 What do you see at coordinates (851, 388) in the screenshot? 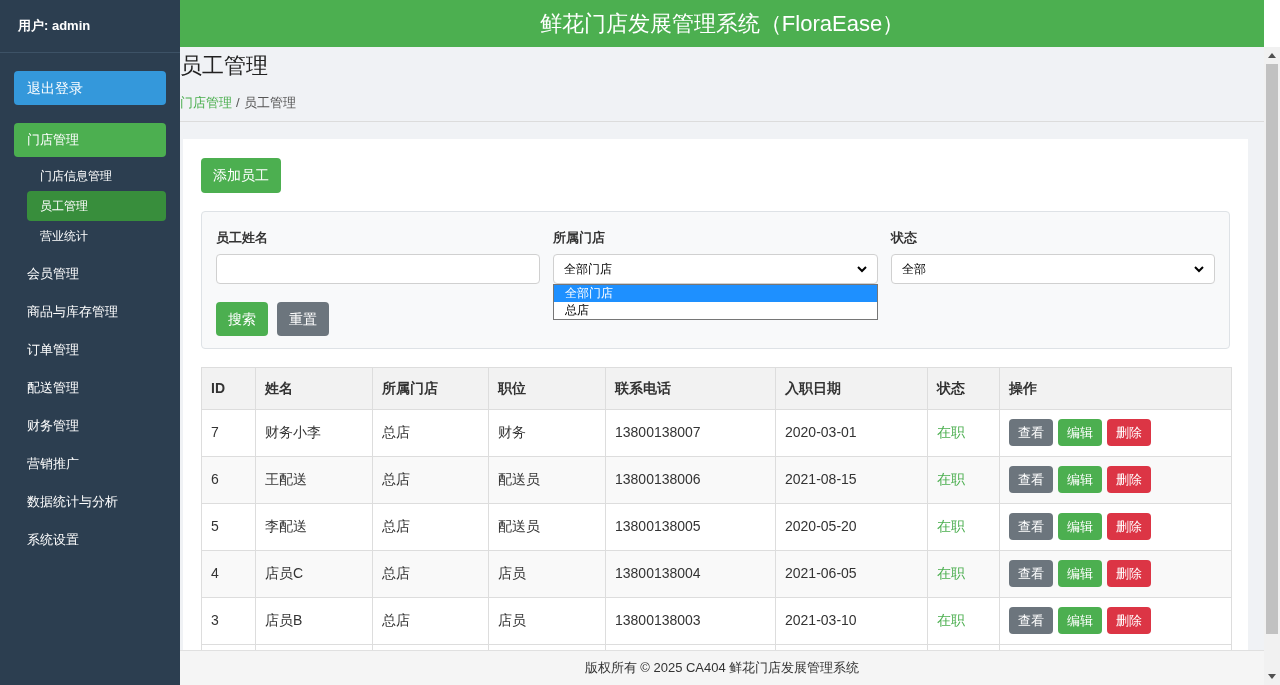
I see `column-header: 入职日期` at bounding box center [851, 388].